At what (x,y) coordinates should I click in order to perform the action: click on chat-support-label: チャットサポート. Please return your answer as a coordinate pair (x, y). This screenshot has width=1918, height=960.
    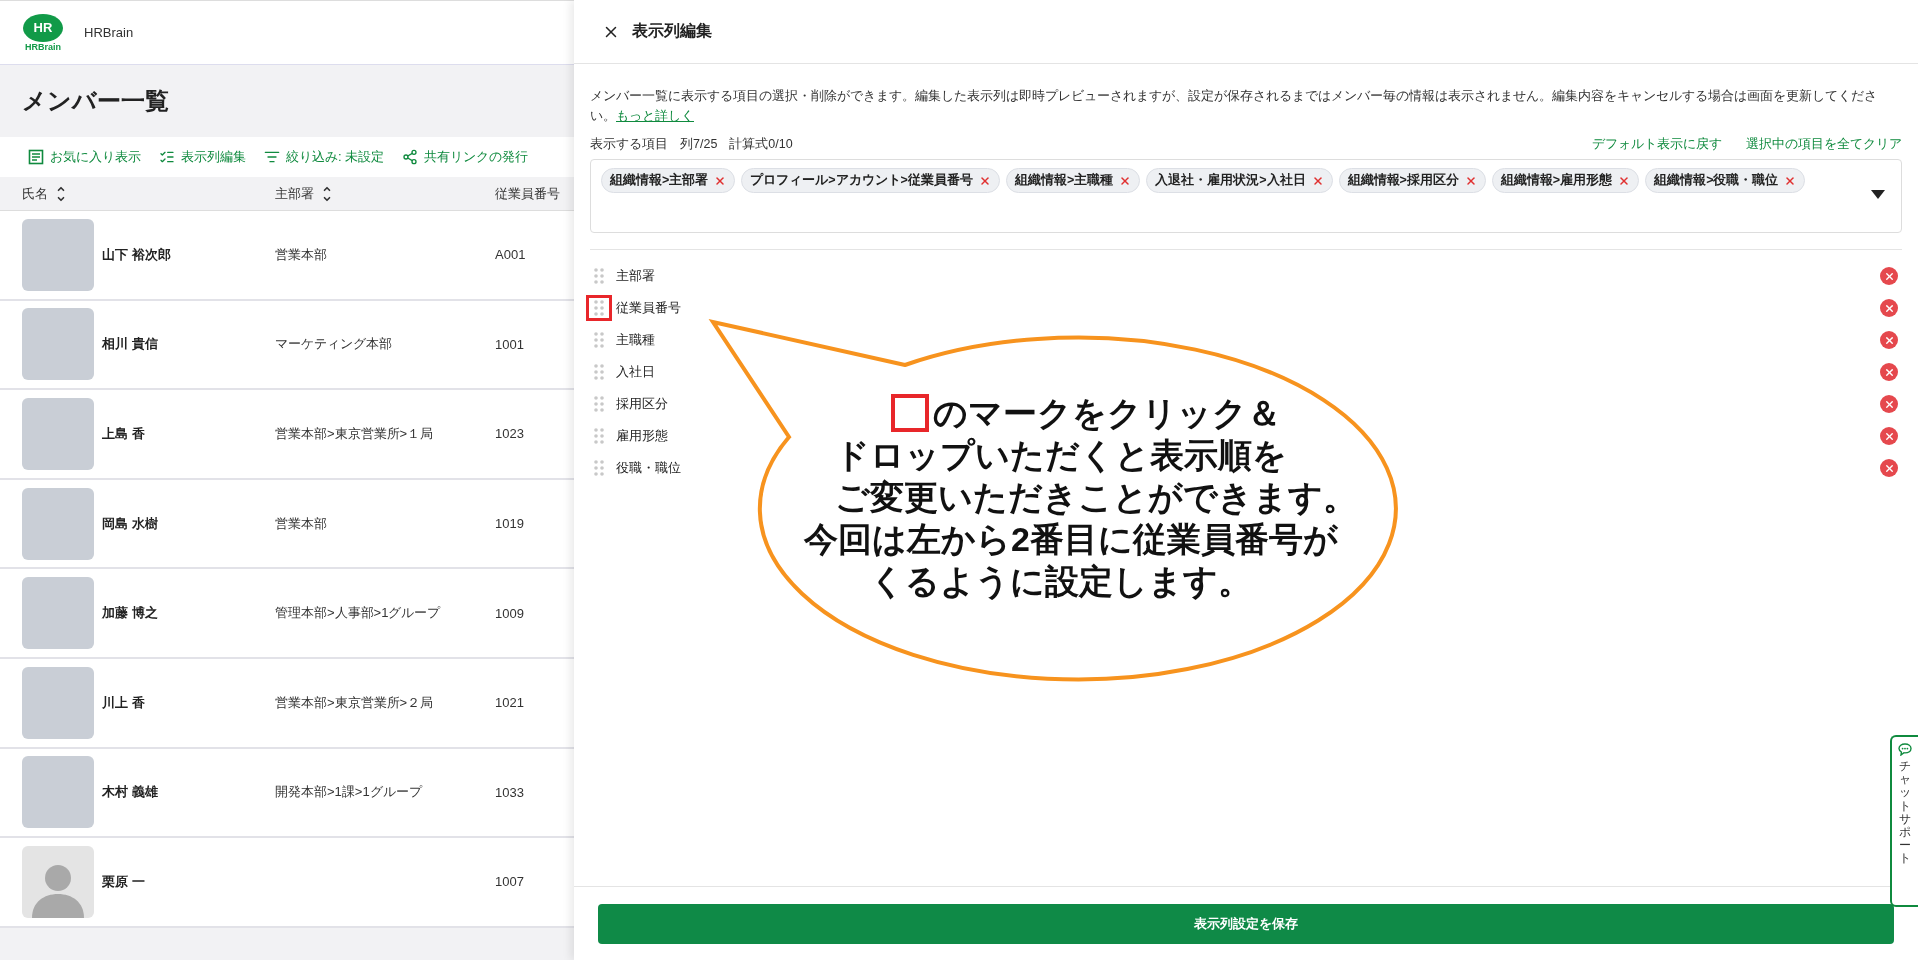
    Looking at the image, I should click on (1905, 813).